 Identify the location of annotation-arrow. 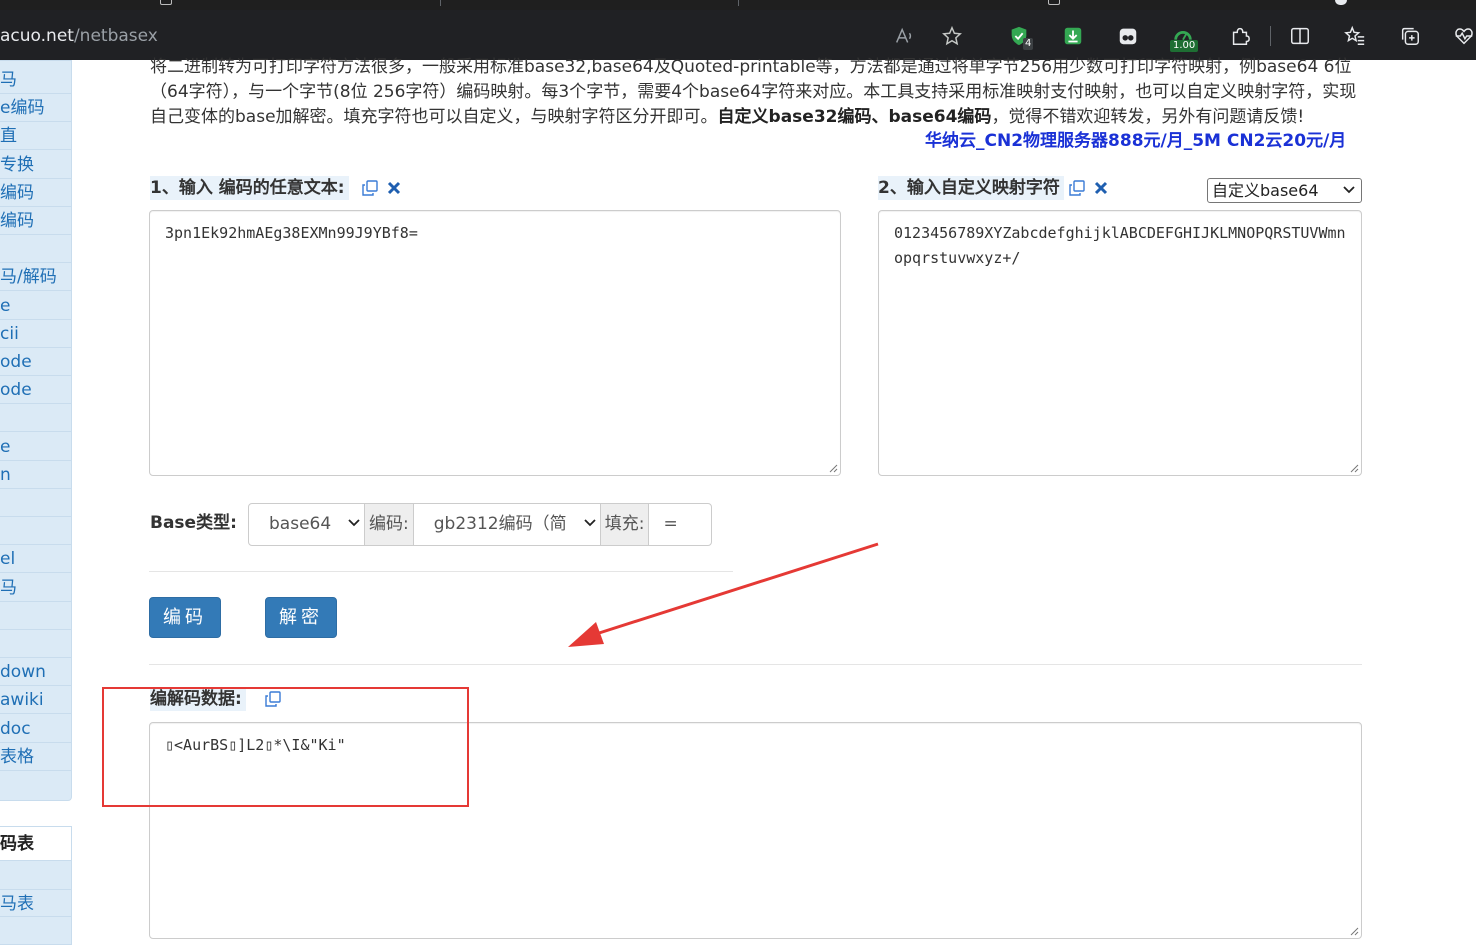
(723, 594).